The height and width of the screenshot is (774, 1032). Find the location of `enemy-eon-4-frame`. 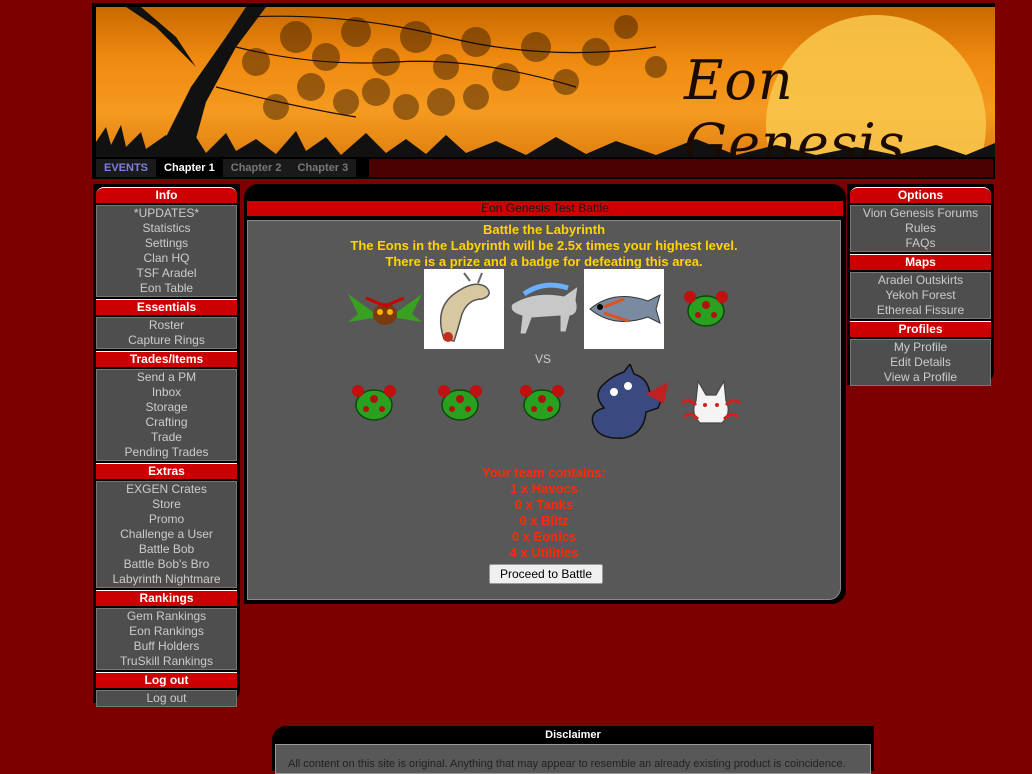

enemy-eon-4-frame is located at coordinates (624, 309).